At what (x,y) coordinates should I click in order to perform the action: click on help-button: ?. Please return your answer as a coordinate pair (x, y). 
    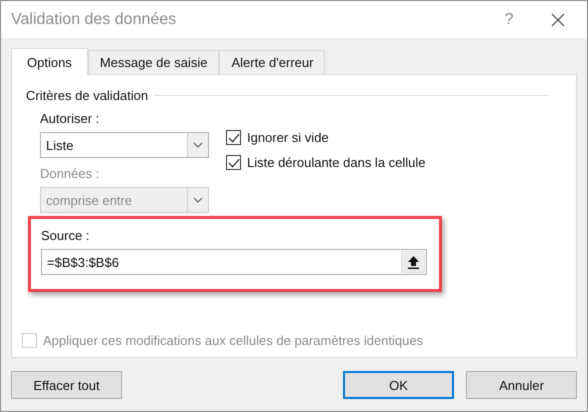
    Looking at the image, I should click on (509, 19).